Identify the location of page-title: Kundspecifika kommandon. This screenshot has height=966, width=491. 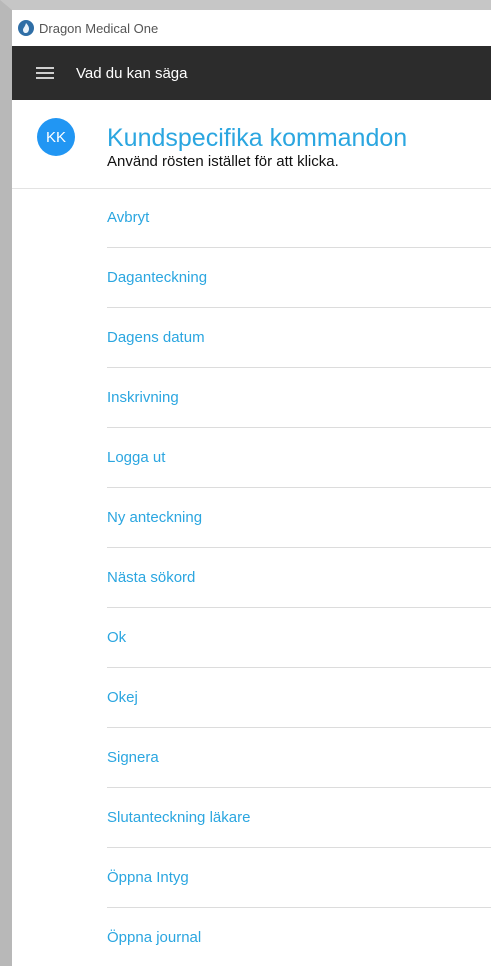
(257, 138).